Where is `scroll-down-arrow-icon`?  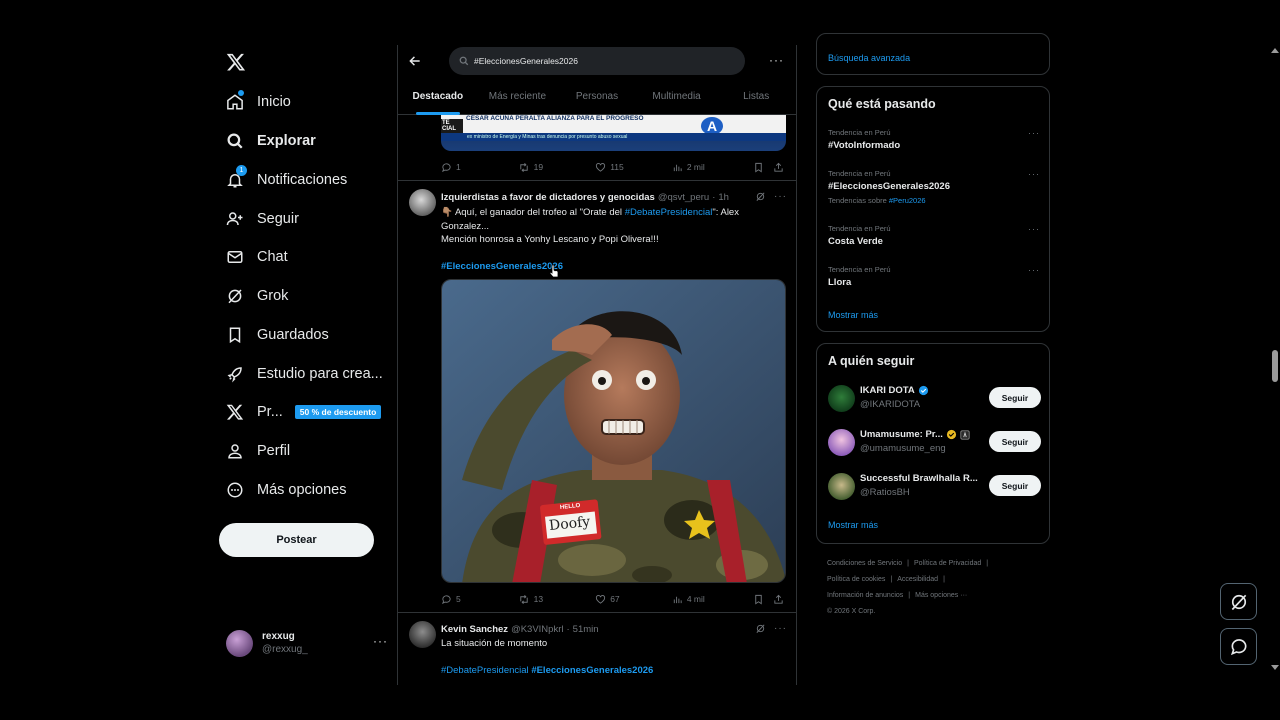
scroll-down-arrow-icon is located at coordinates (1275, 667).